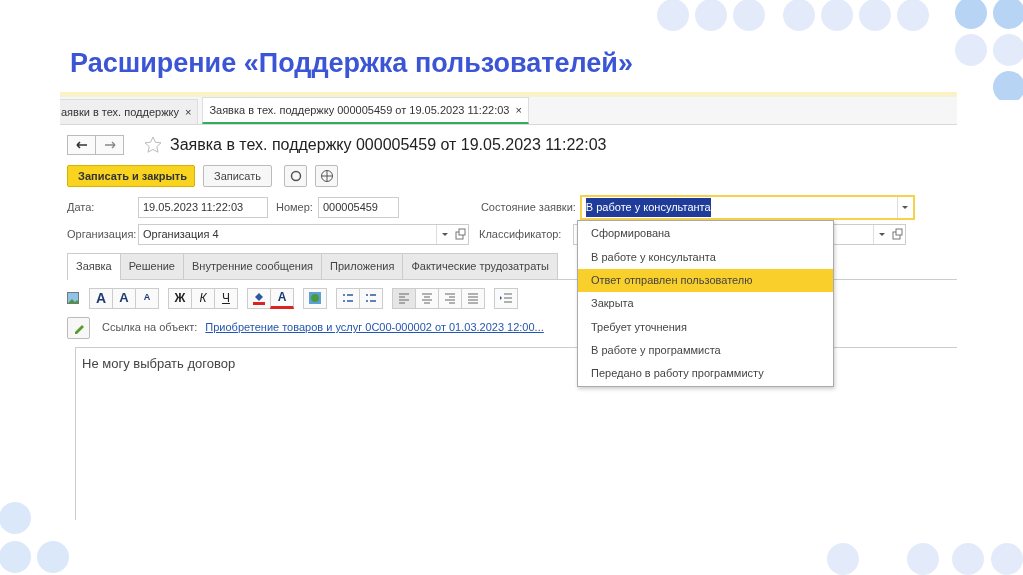 The width and height of the screenshot is (1023, 575). I want to click on bold-button: Ж, so click(180, 298).